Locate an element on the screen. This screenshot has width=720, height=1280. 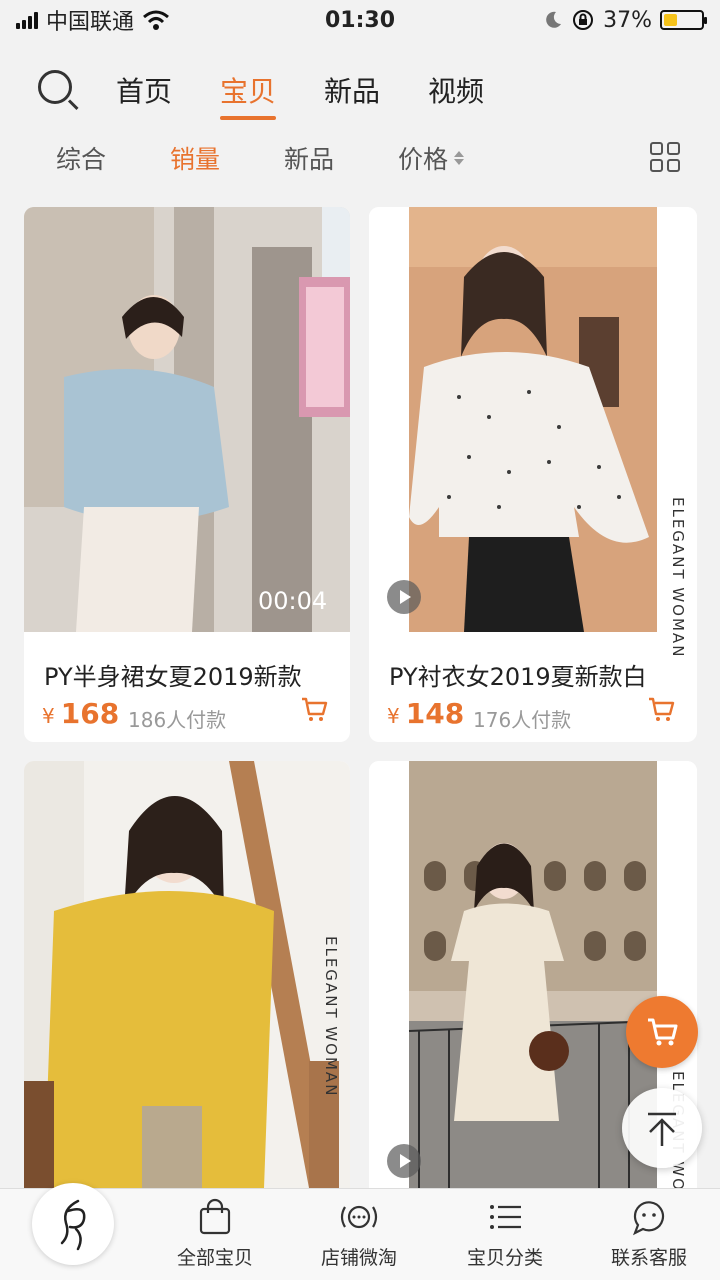
sort-arrows-icon is located at coordinates (459, 158).